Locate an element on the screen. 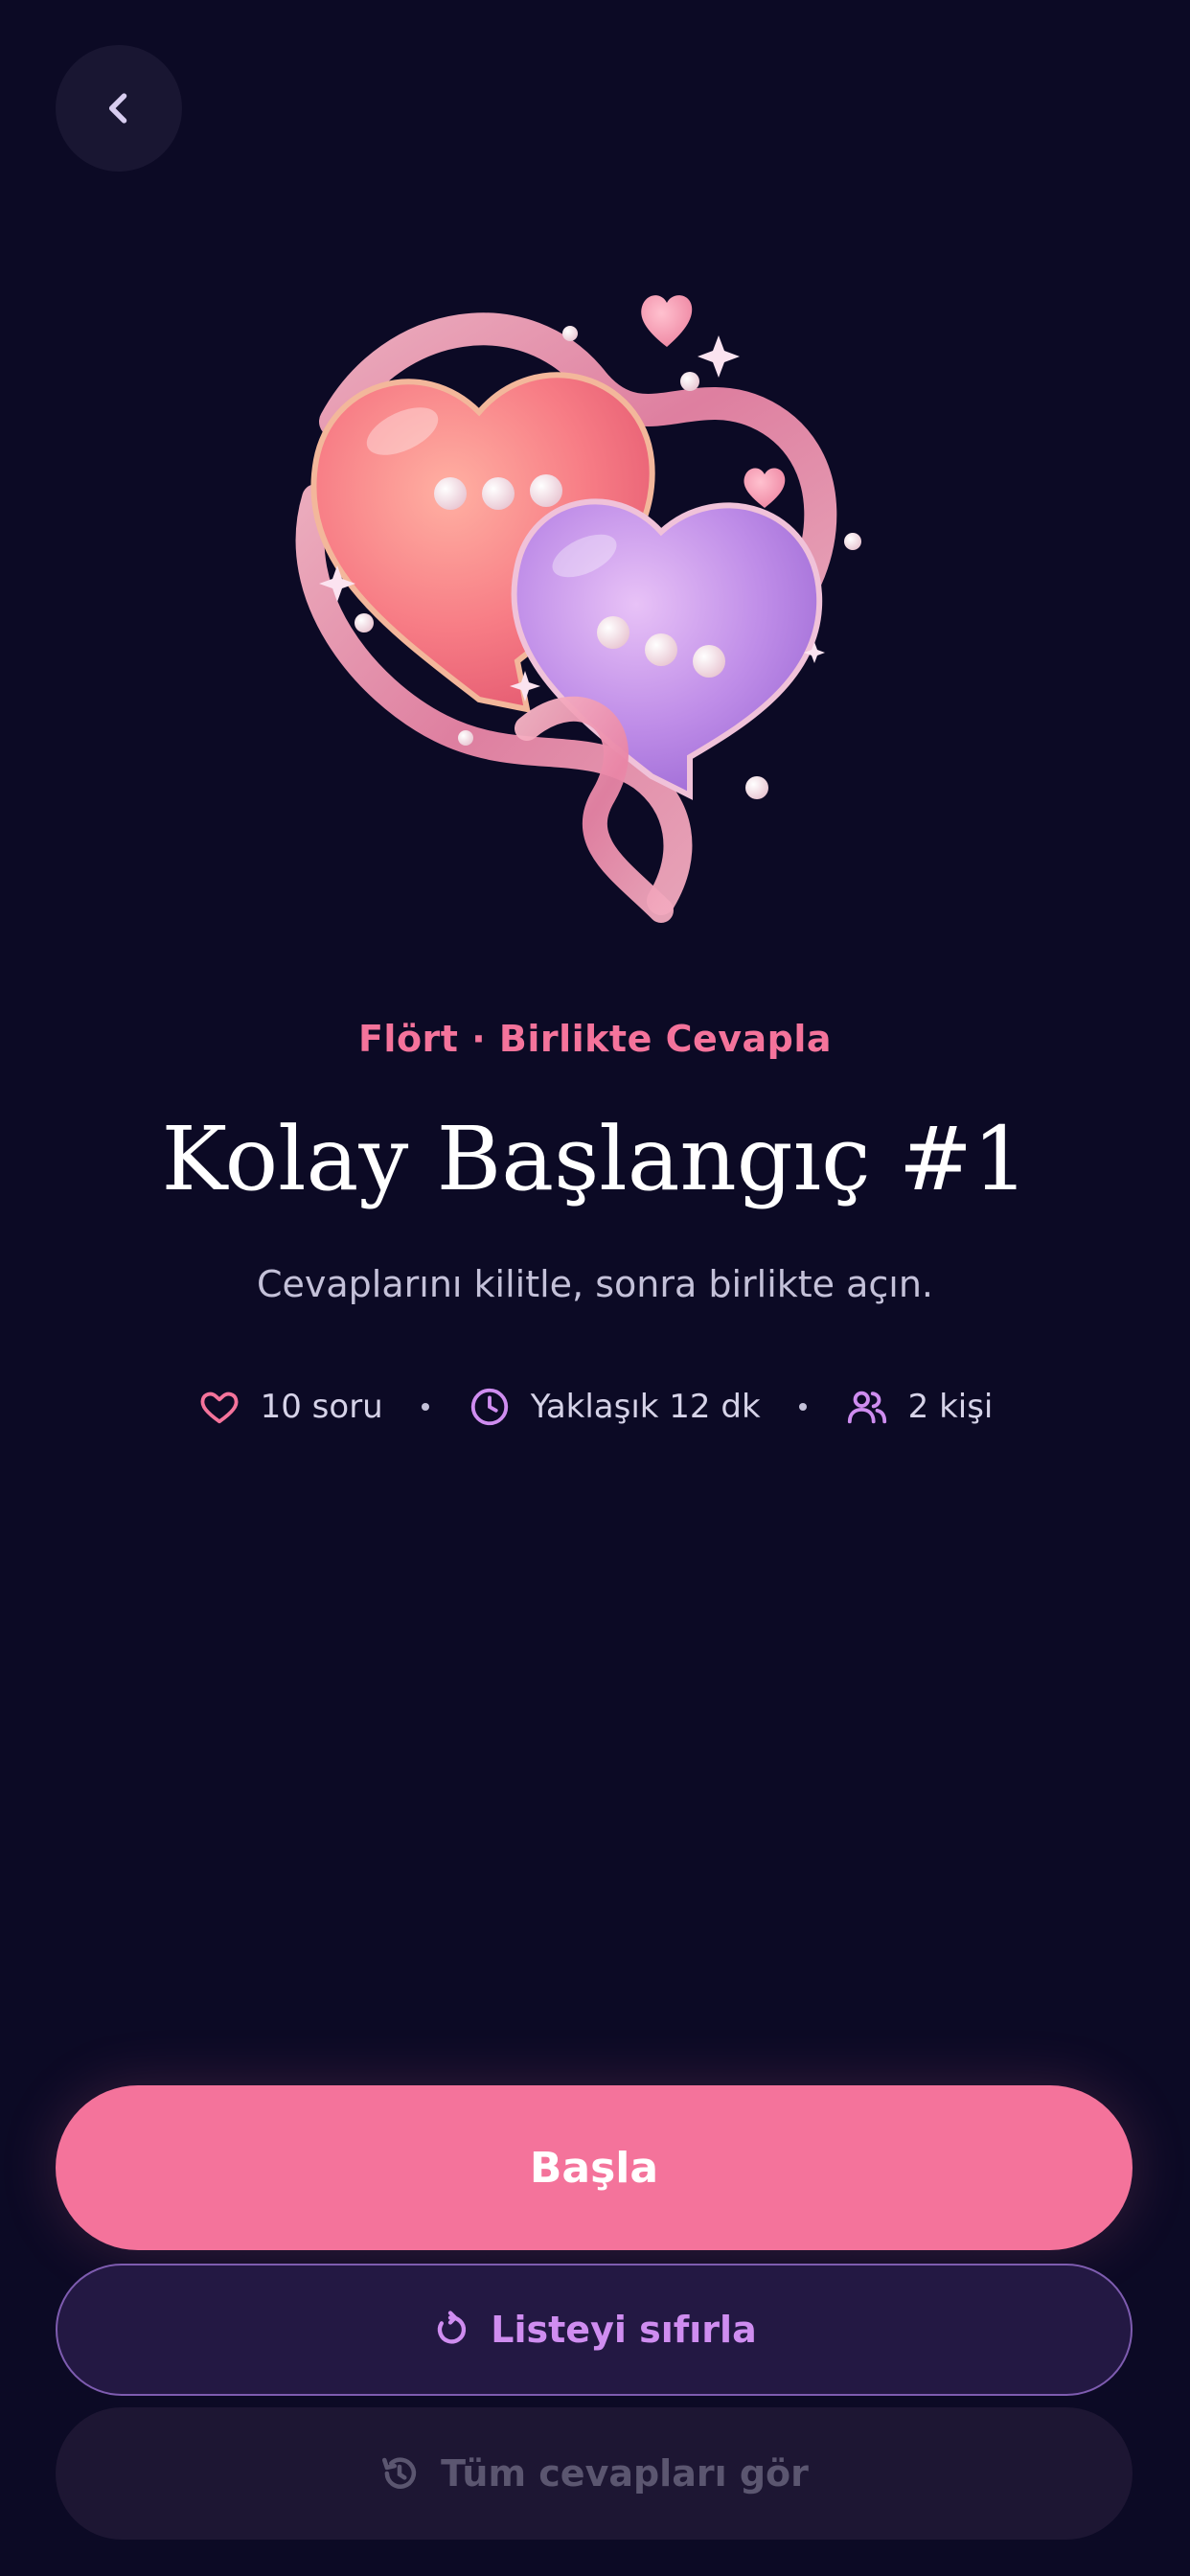  back-button is located at coordinates (119, 108).